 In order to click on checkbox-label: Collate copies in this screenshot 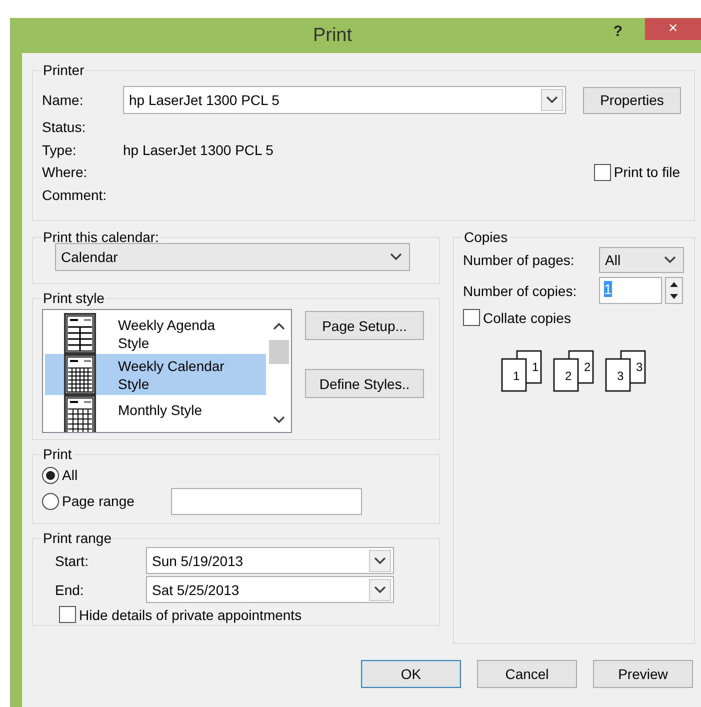, I will do `click(527, 318)`.